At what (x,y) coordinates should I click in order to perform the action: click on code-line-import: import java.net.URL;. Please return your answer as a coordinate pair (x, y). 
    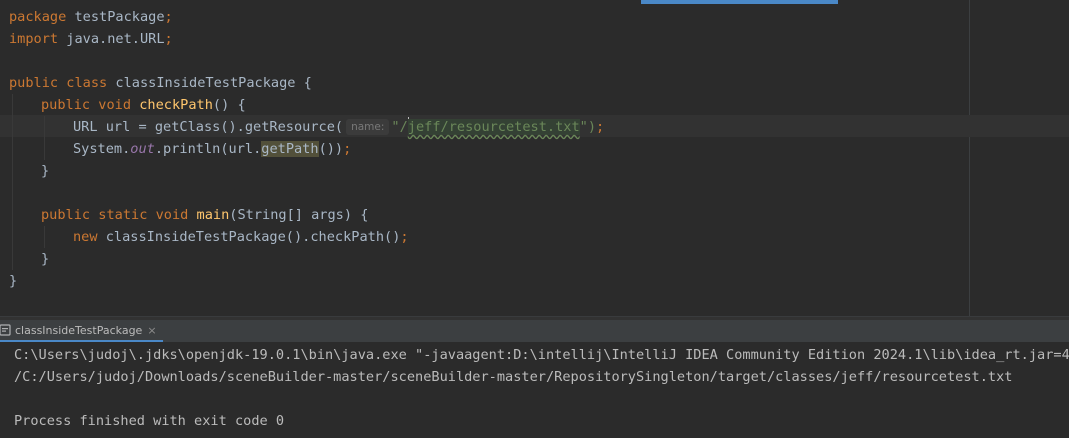
    Looking at the image, I should click on (91, 39).